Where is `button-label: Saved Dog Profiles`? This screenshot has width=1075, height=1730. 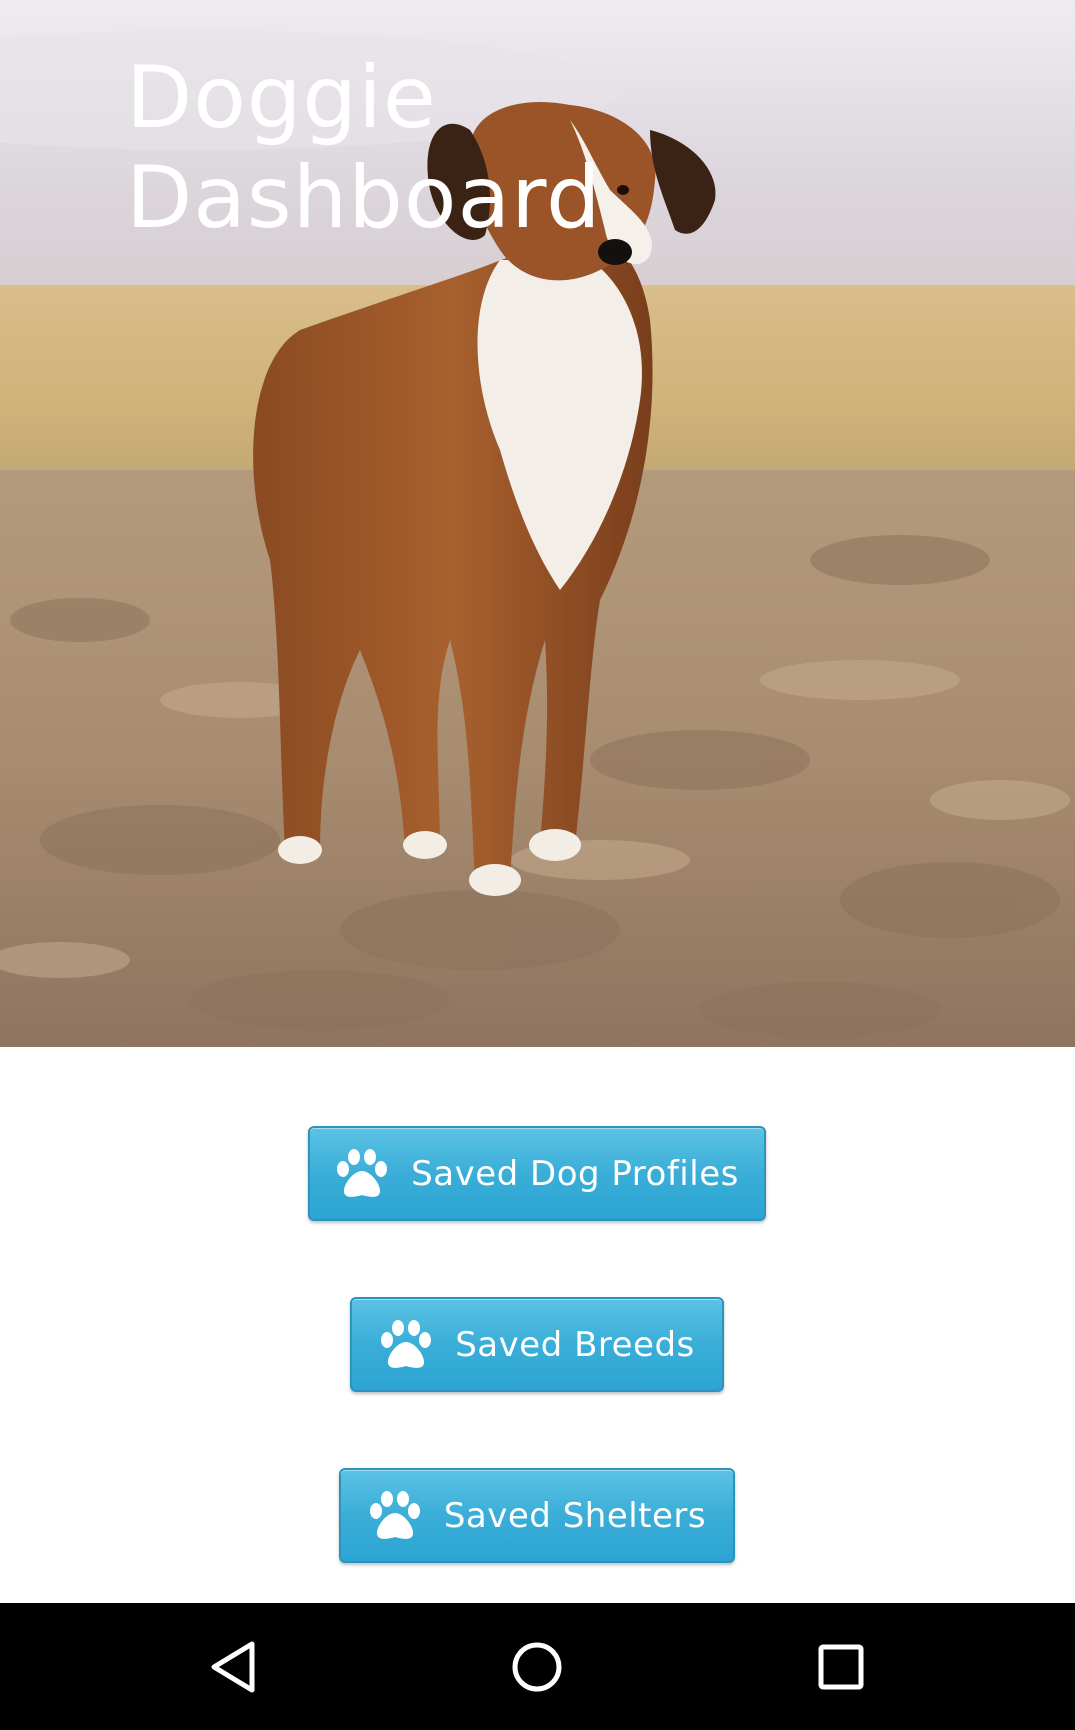
button-label: Saved Dog Profiles is located at coordinates (575, 1173).